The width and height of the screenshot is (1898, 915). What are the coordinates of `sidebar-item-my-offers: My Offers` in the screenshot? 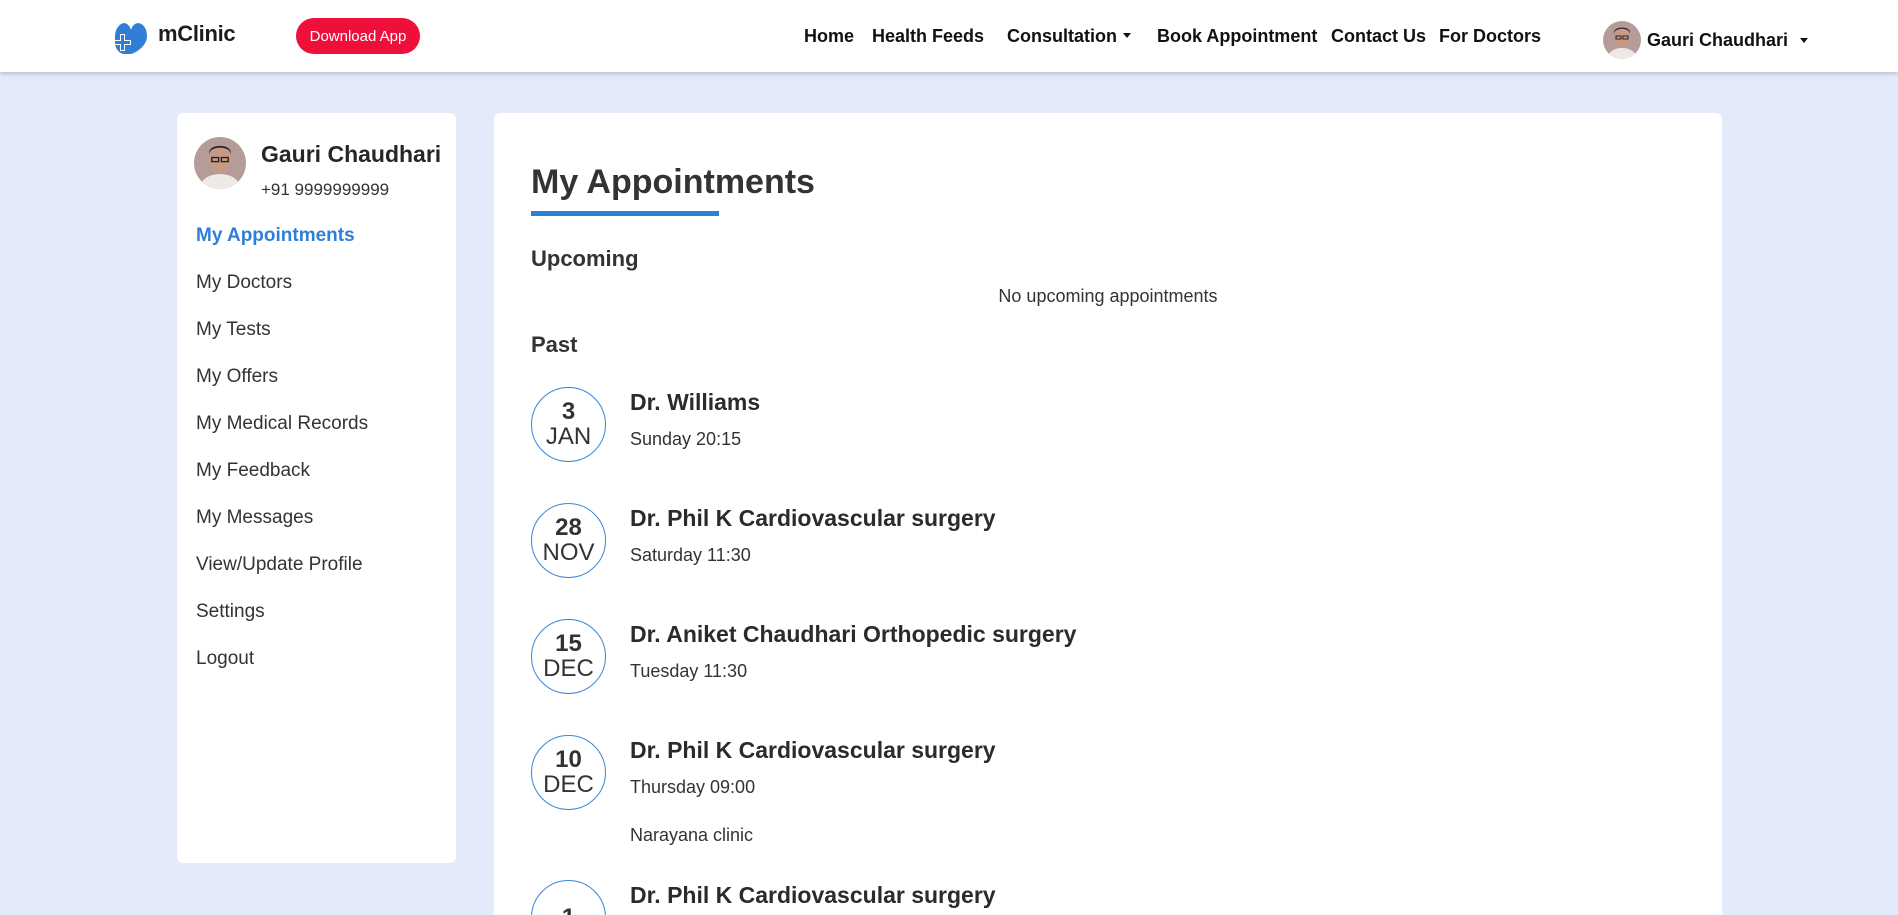 It's located at (282, 389).